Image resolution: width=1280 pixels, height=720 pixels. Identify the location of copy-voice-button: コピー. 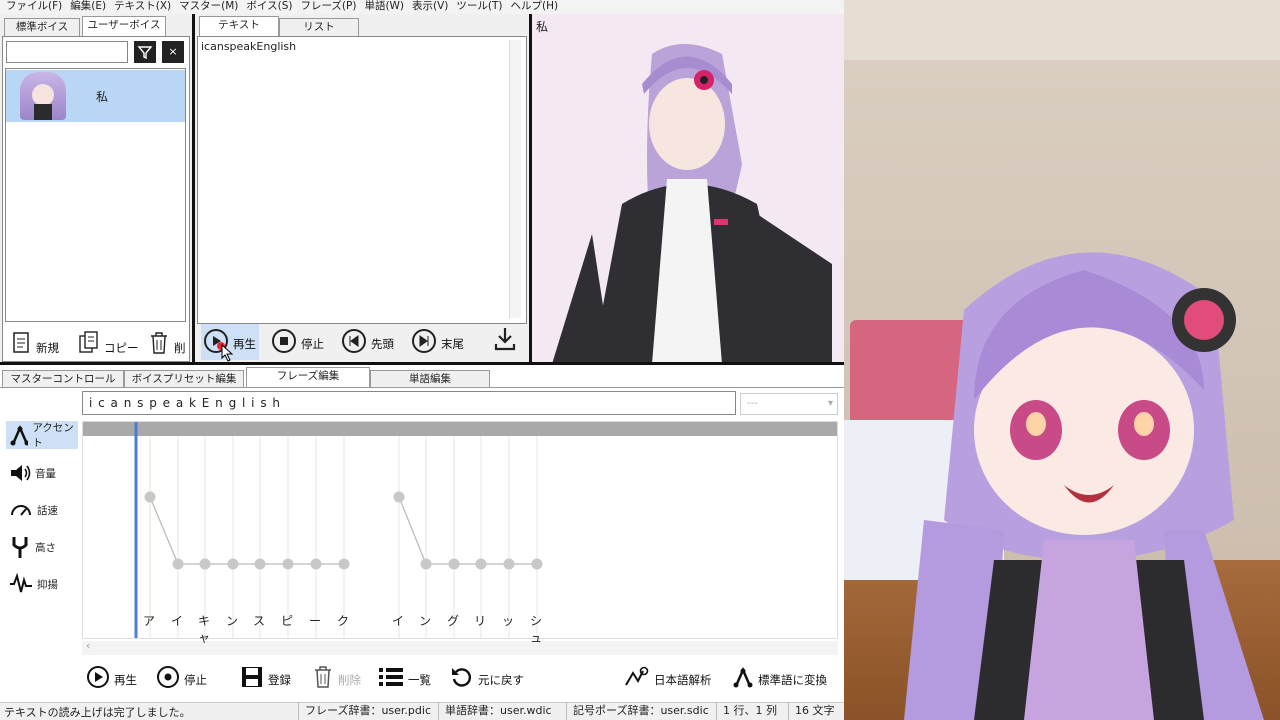
(108, 343).